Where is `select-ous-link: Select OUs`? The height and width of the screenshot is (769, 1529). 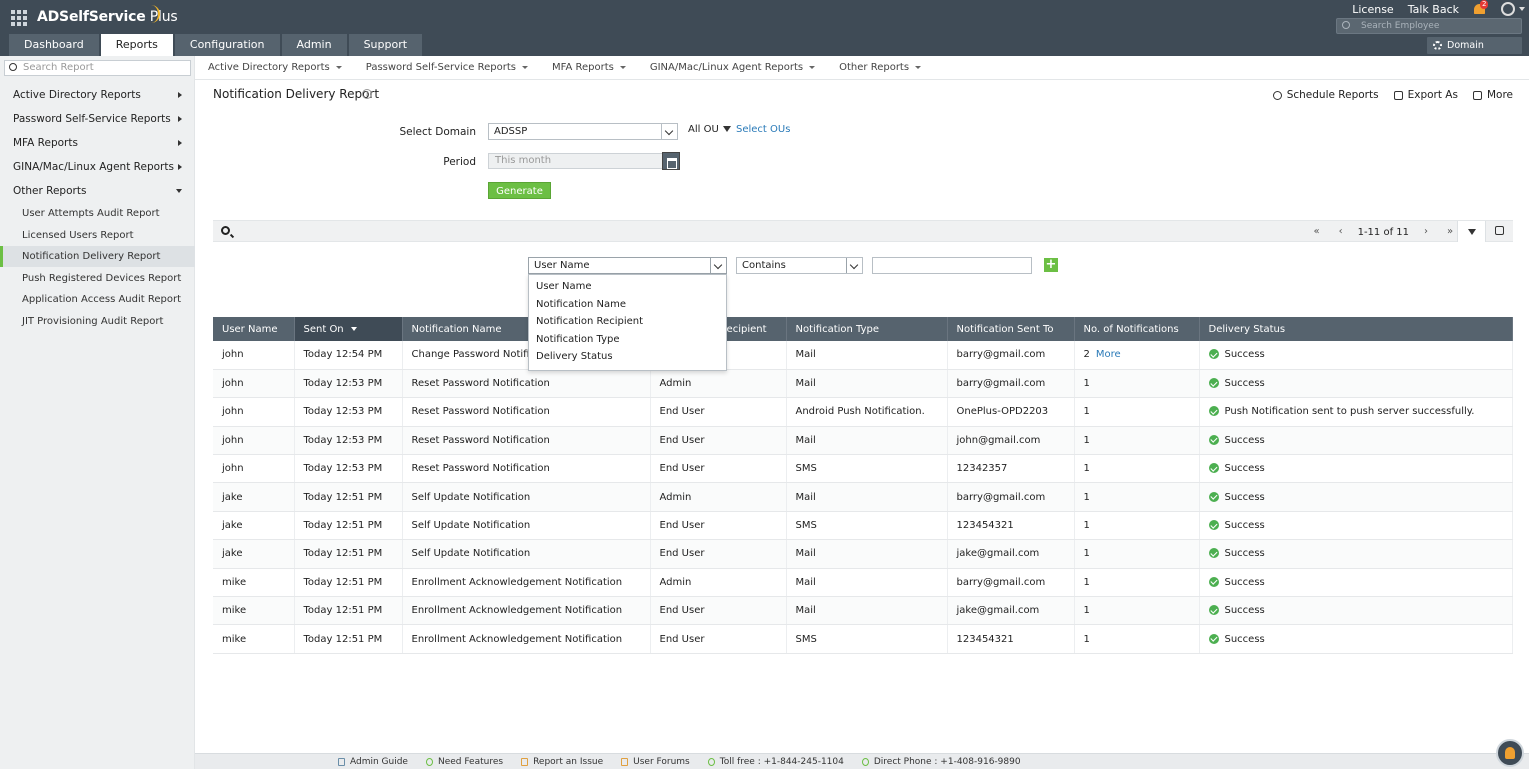
select-ous-link: Select OUs is located at coordinates (763, 129).